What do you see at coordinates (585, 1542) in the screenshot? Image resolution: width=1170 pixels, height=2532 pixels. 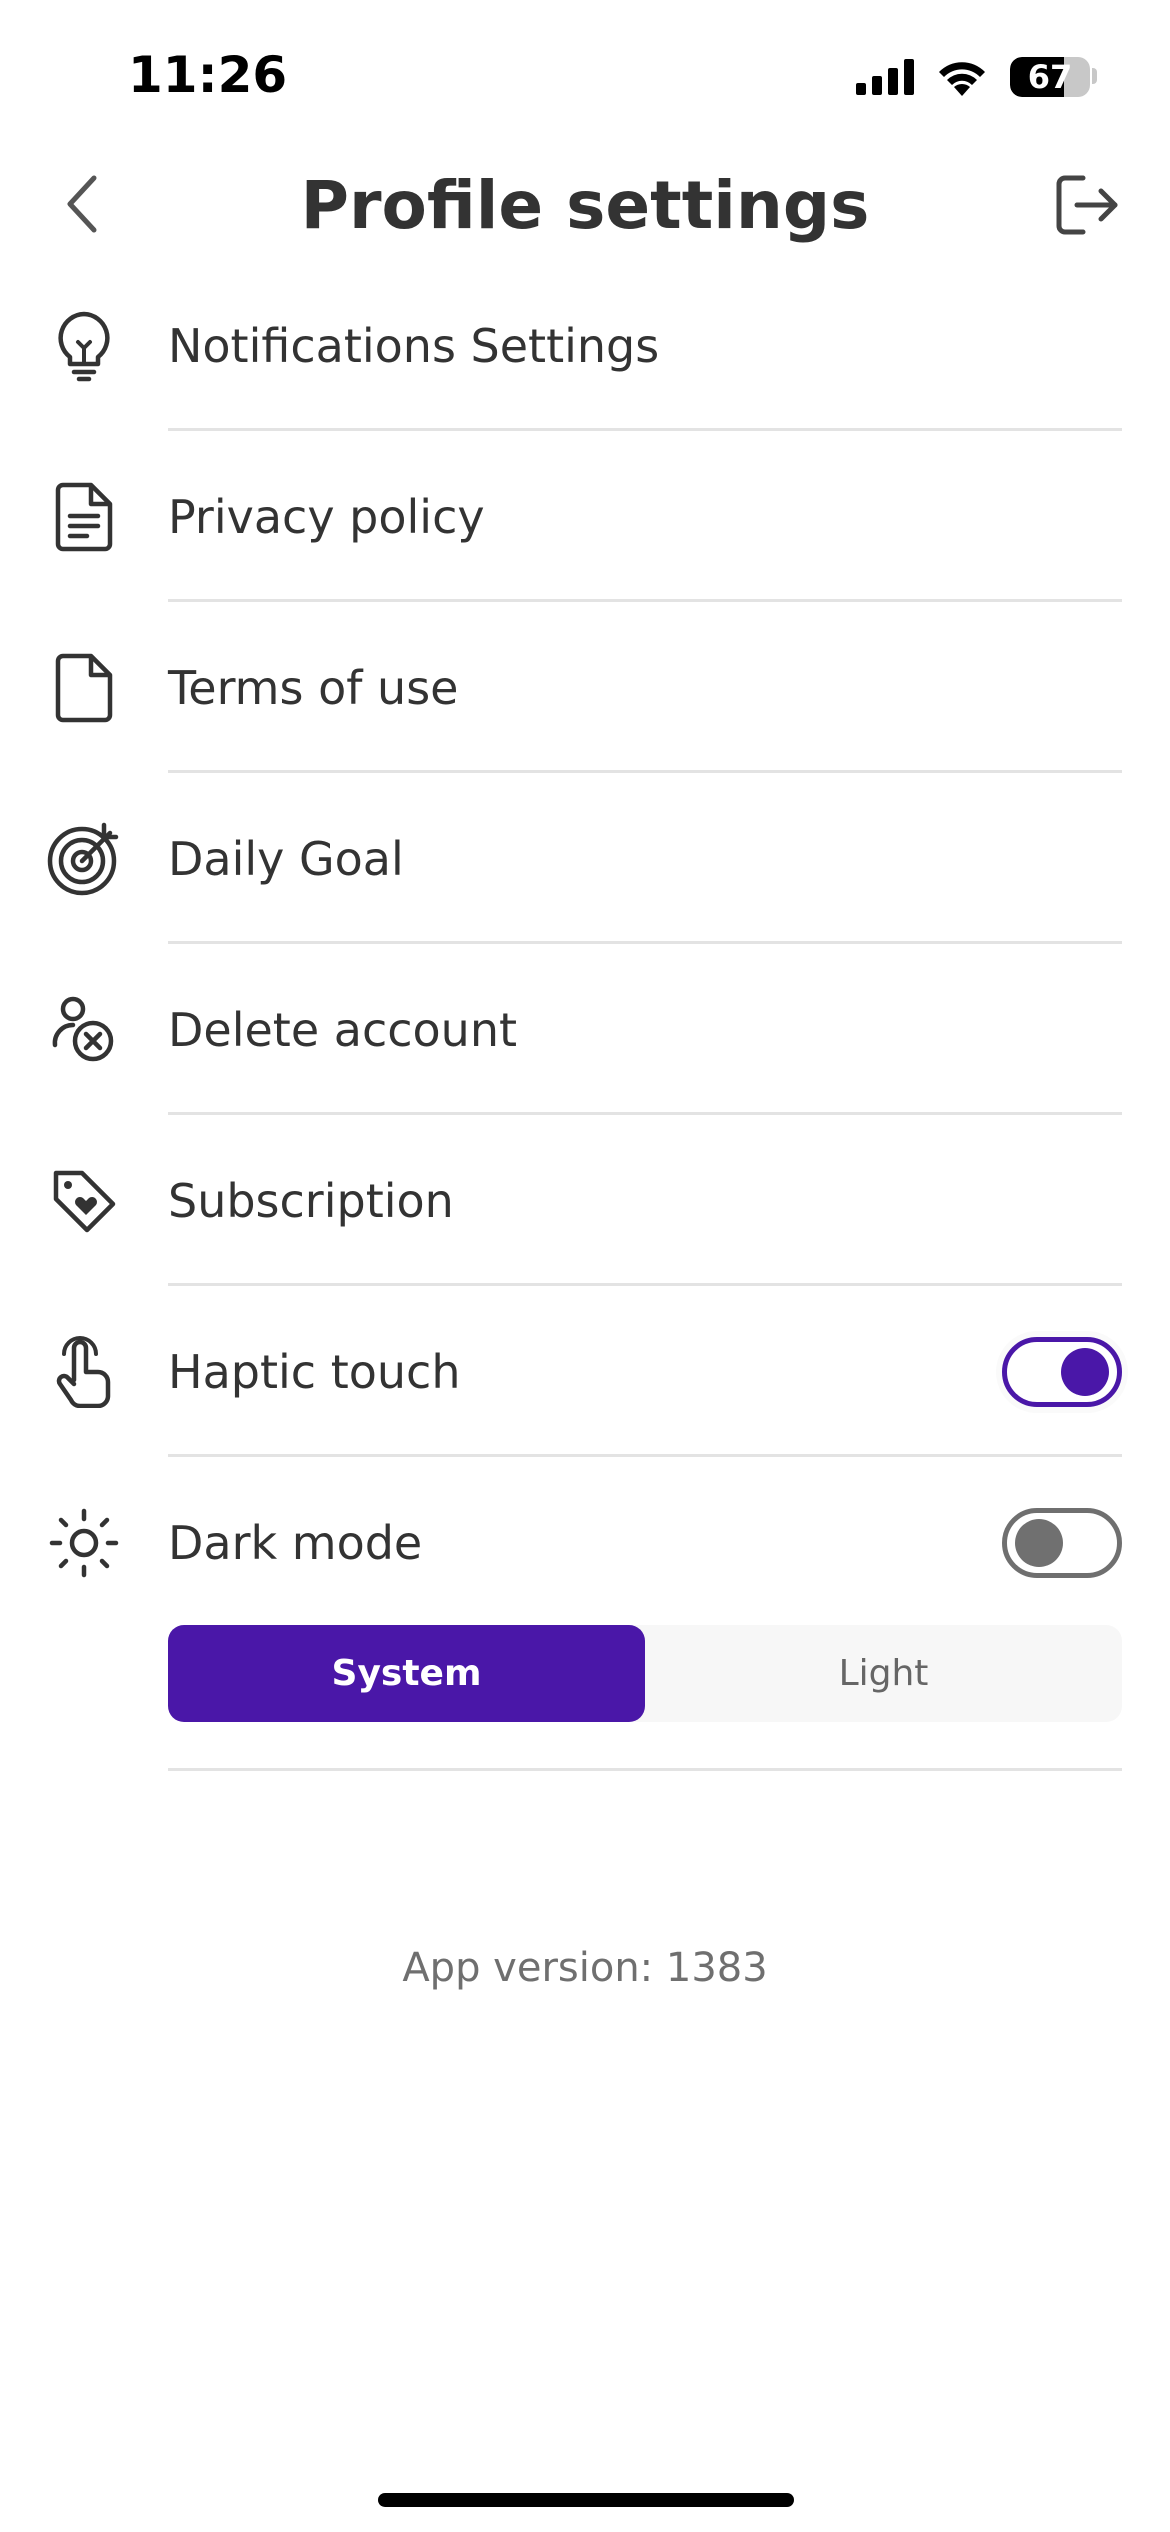 I see `settings-row-dark-mode: Dark mode` at bounding box center [585, 1542].